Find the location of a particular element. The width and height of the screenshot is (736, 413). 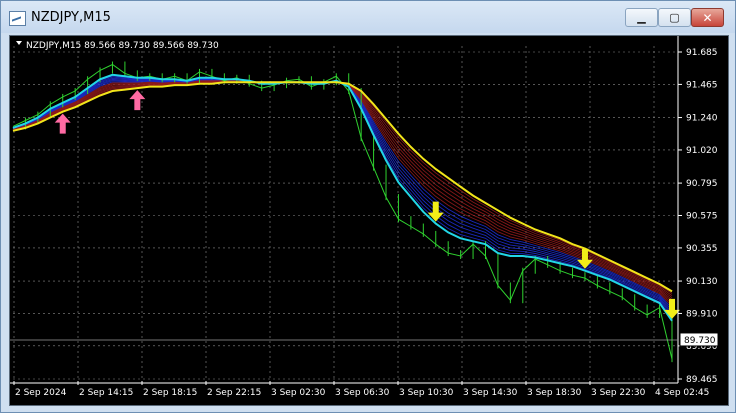

x-tick-label: 3 Sep 10:30 is located at coordinates (426, 393).